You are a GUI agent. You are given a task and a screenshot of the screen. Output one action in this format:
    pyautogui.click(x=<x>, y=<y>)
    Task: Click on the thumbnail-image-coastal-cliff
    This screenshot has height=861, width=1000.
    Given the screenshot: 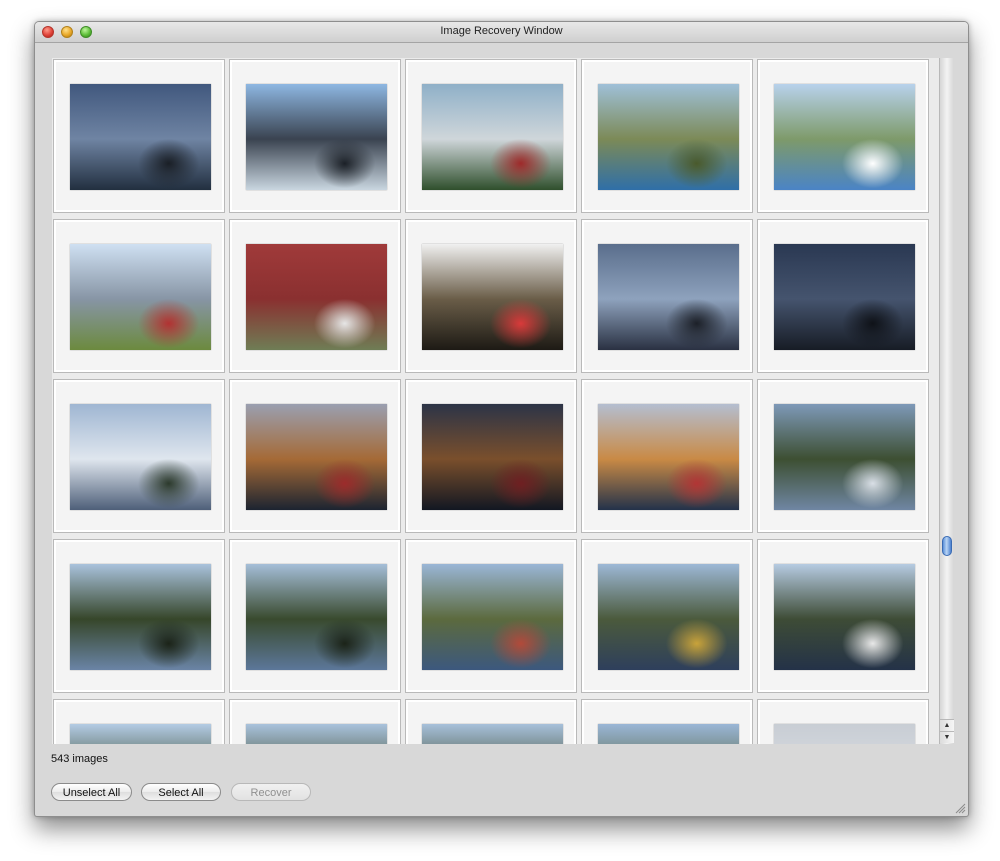 What is the action you would take?
    pyautogui.click(x=668, y=137)
    